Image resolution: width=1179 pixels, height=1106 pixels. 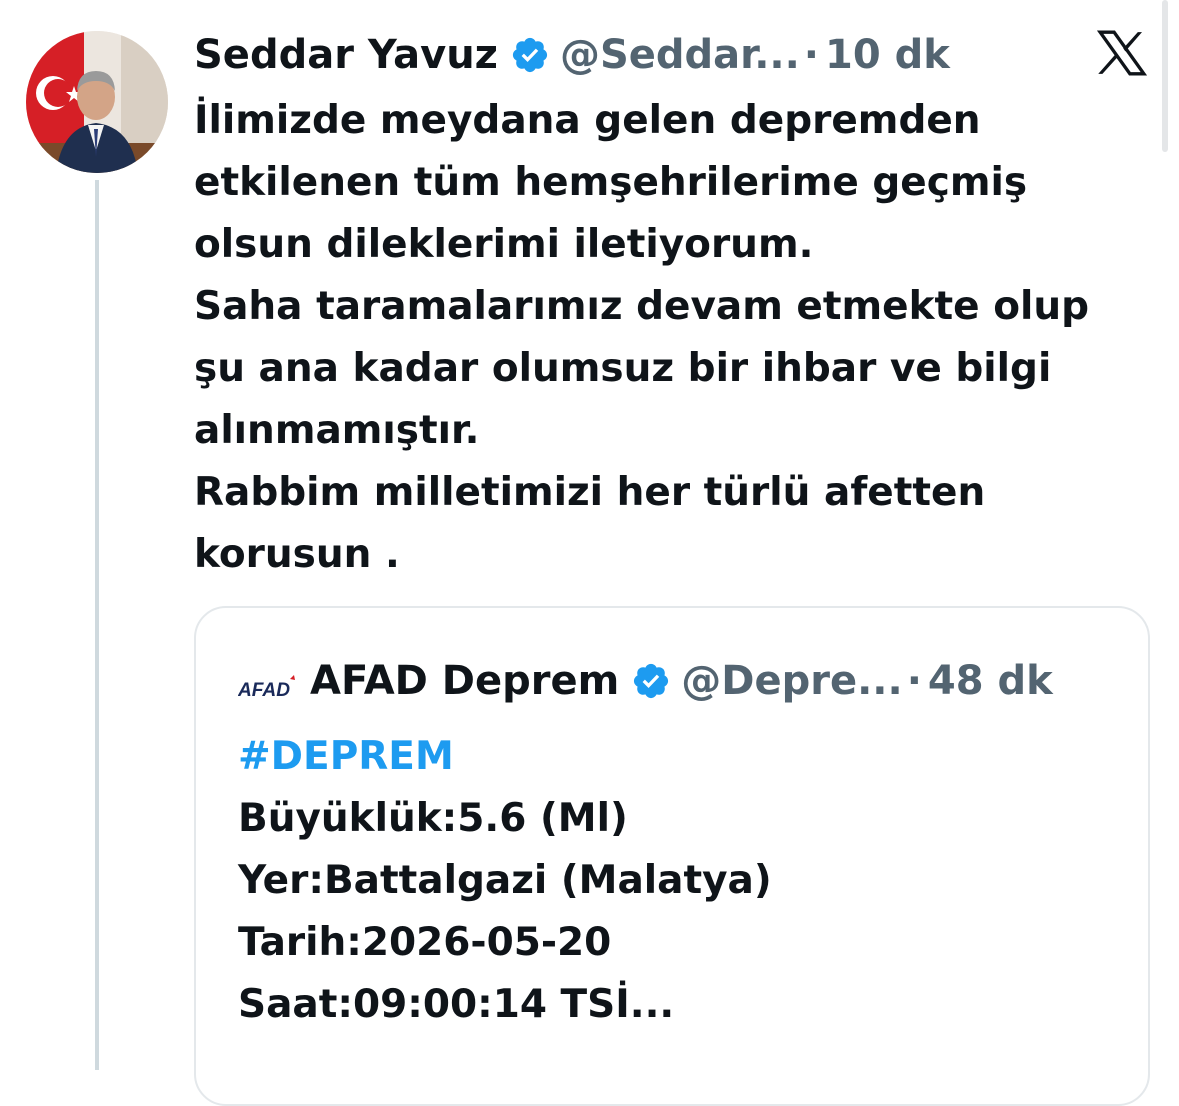 What do you see at coordinates (346, 55) in the screenshot?
I see `author-name: Seddar Yavuz` at bounding box center [346, 55].